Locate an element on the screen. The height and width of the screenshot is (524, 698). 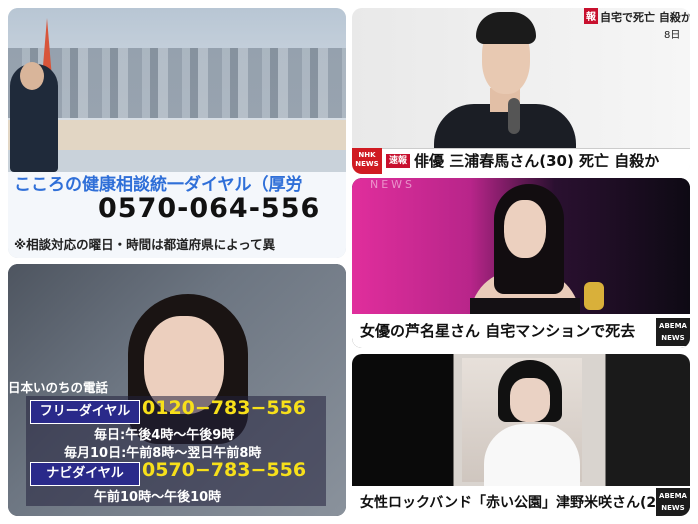
microphone-icon is located at coordinates (514, 116).